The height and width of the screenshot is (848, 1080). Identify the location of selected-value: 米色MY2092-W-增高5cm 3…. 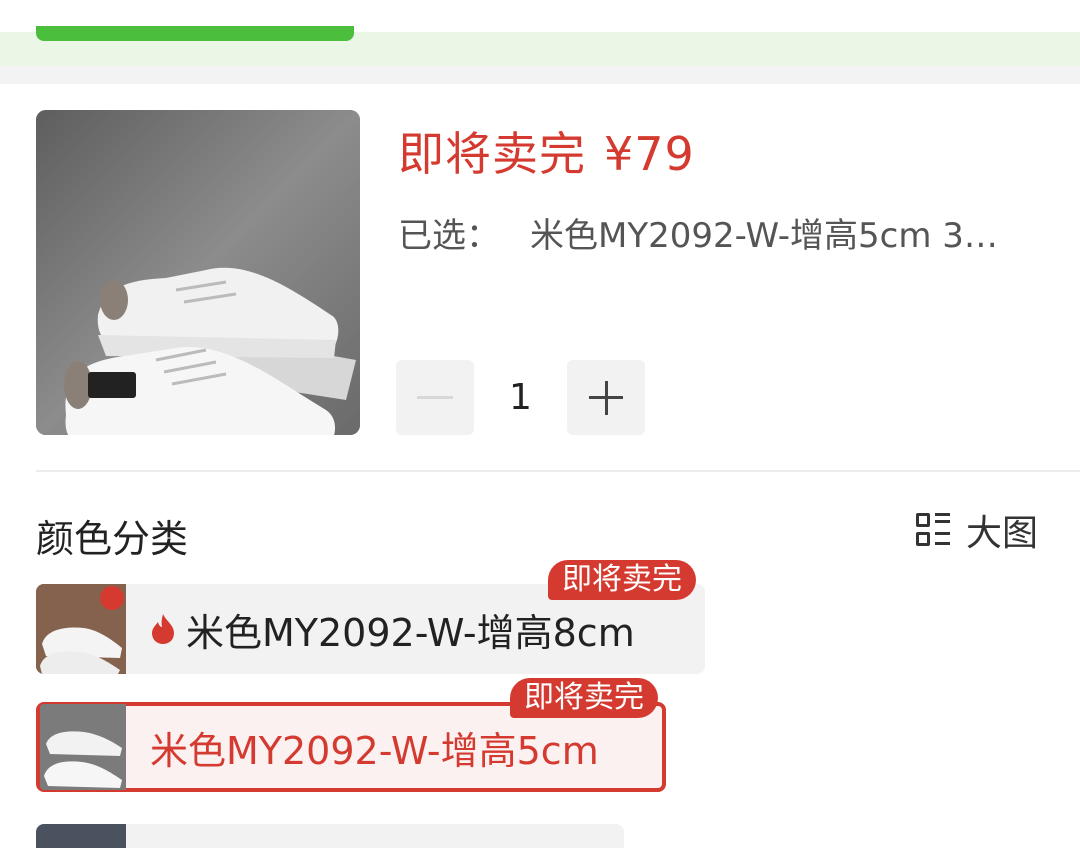
(764, 236).